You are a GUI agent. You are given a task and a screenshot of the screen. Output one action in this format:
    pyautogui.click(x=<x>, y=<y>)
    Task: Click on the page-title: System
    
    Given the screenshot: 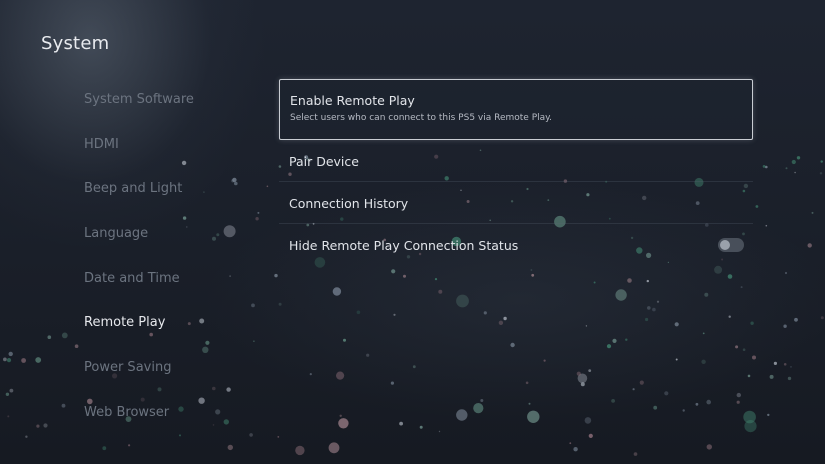 What is the action you would take?
    pyautogui.click(x=75, y=43)
    